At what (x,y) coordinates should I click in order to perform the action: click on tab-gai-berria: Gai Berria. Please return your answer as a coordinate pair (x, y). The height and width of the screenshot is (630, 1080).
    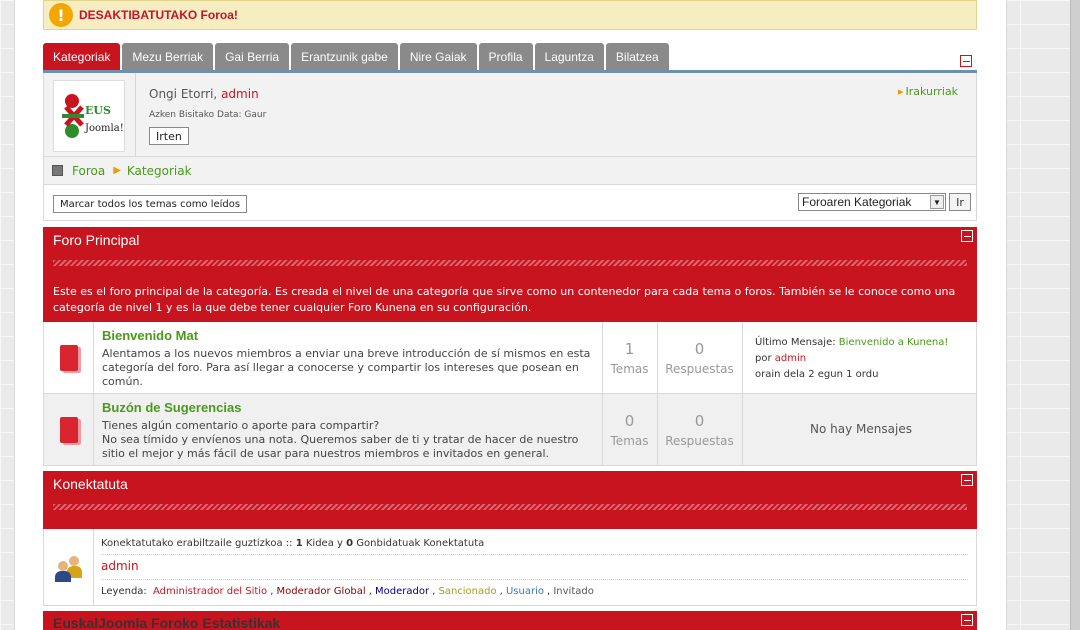
    Looking at the image, I should click on (252, 57).